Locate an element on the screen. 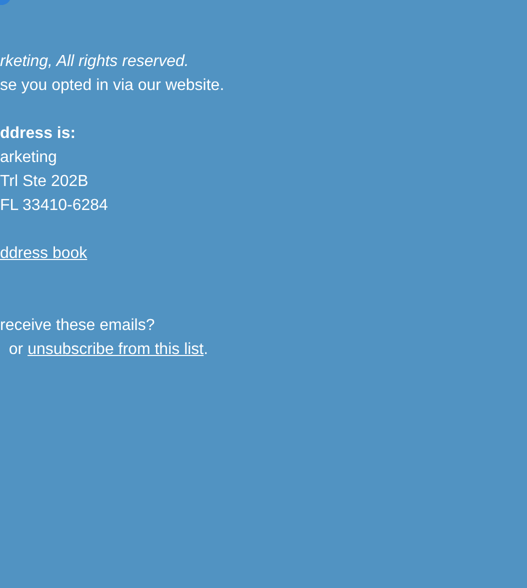 This screenshot has height=588, width=527. reason-text: se you opted in via our website. is located at coordinates (113, 86).